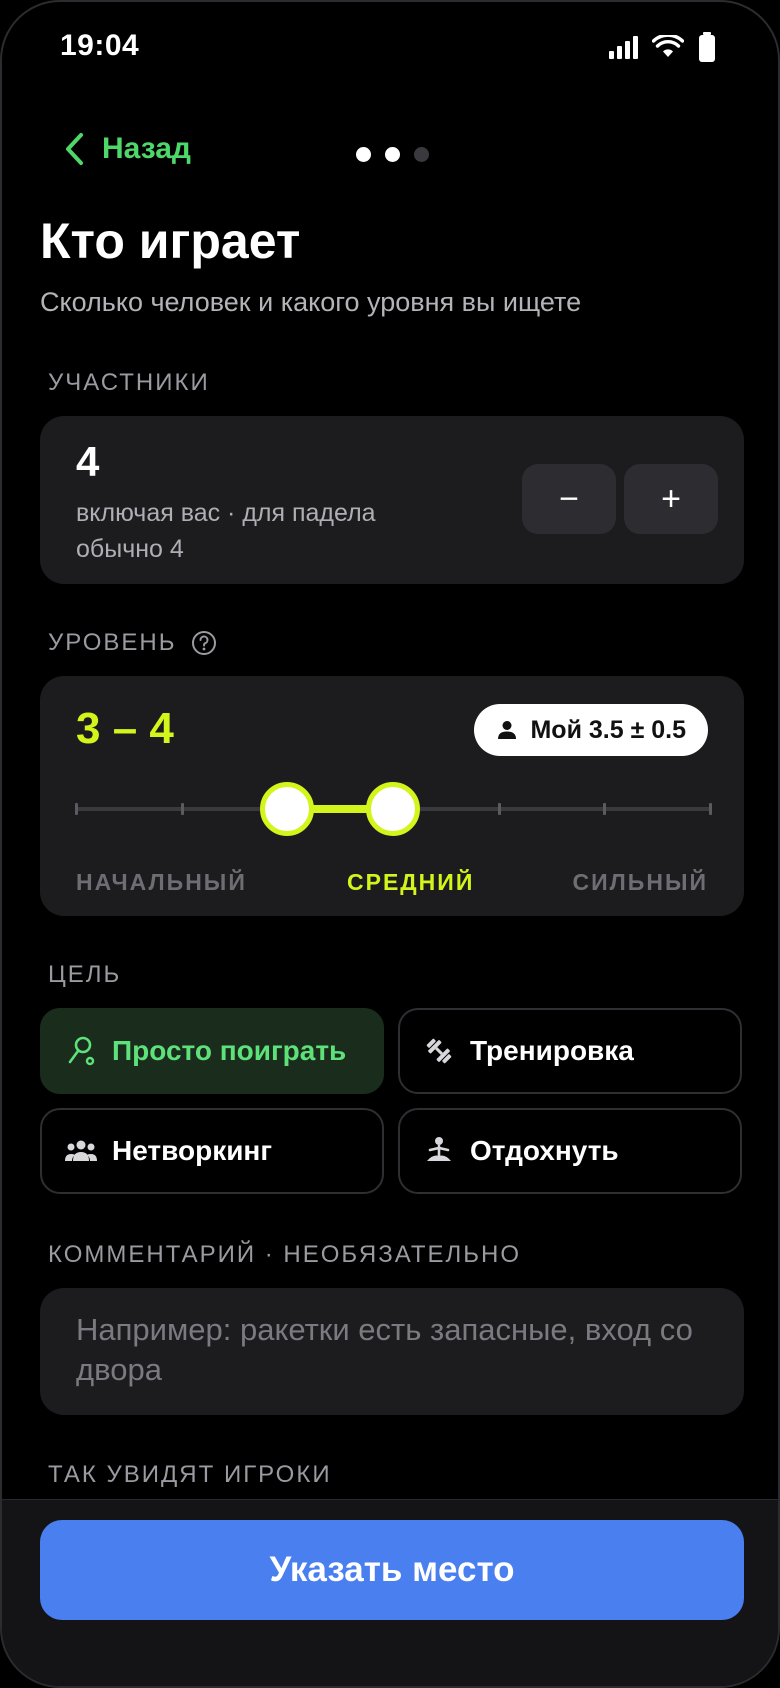 This screenshot has height=1688, width=780. Describe the element at coordinates (161, 882) in the screenshot. I see `level-label-beginner: НАЧАЛЬНЫЙ` at that location.